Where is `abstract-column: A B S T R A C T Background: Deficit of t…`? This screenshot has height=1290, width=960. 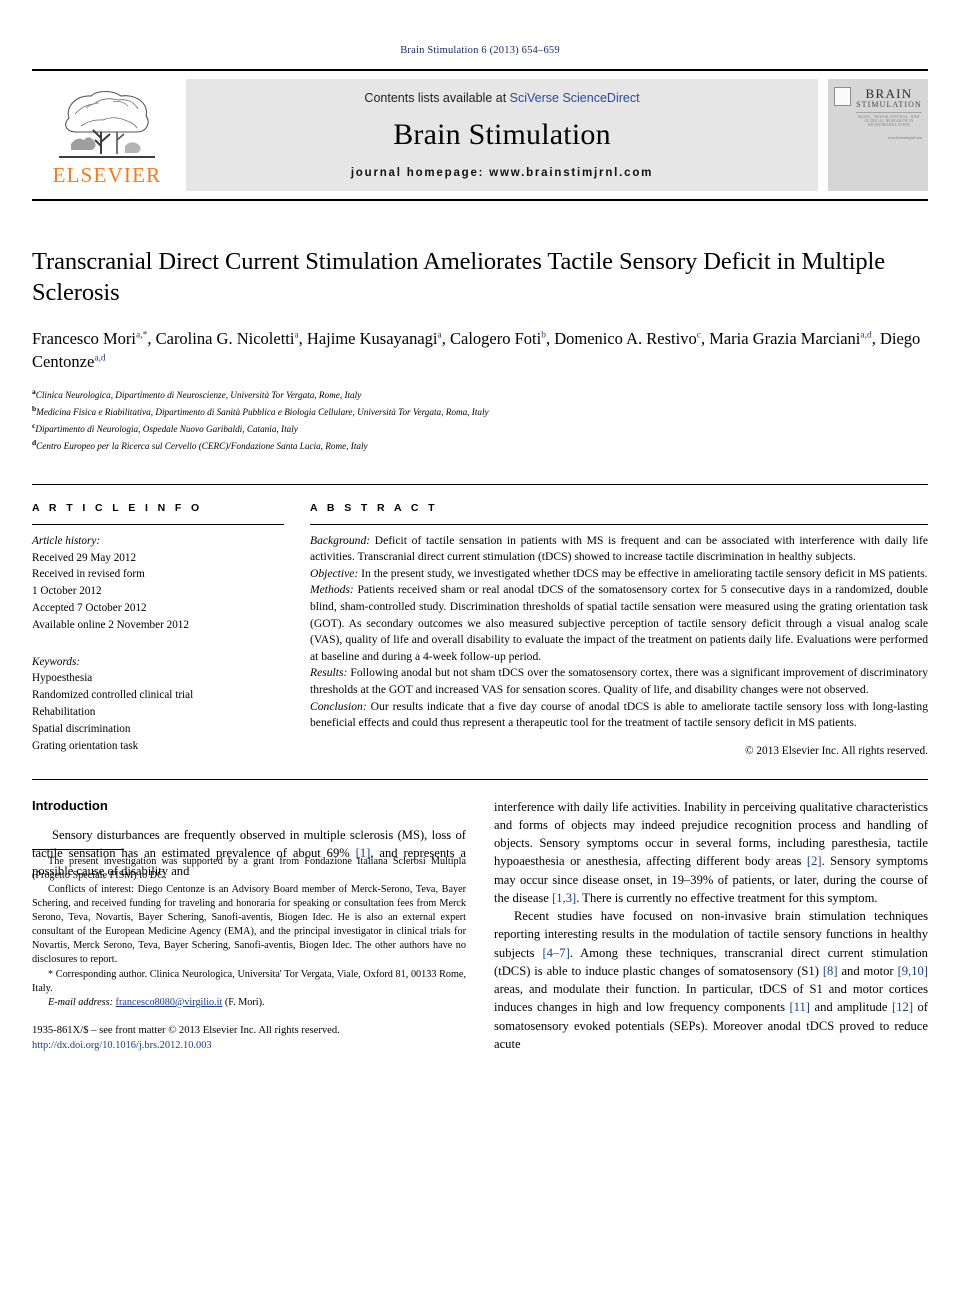
abstract-column: A B S T R A C T Background: Deficit of t… is located at coordinates (619, 629).